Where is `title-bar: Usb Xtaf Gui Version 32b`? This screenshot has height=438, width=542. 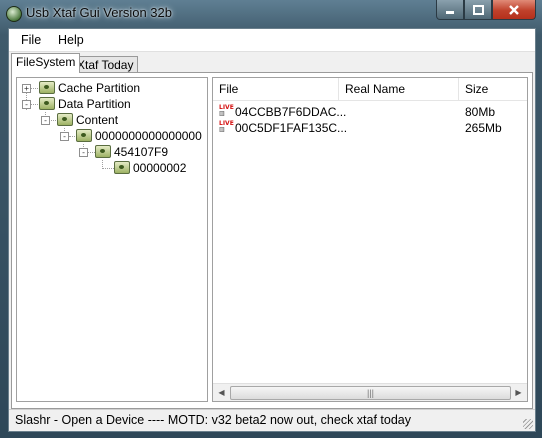
title-bar: Usb Xtaf Gui Version 32b is located at coordinates (271, 14).